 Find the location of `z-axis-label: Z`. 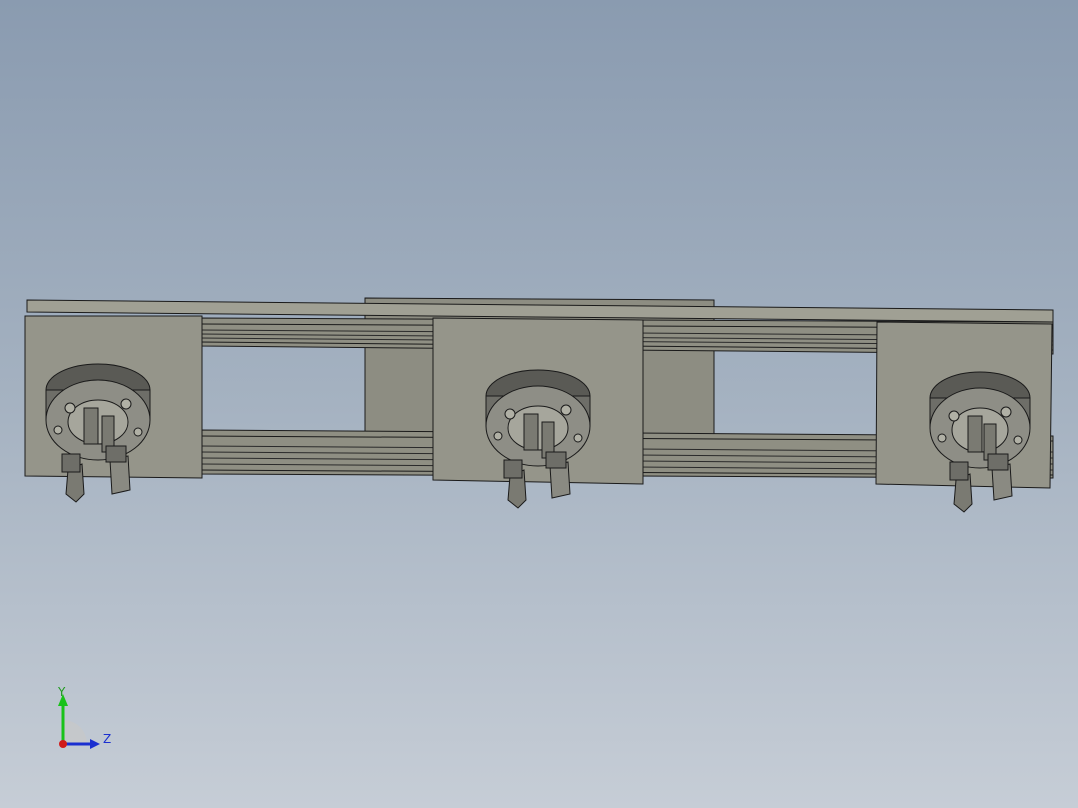

z-axis-label: Z is located at coordinates (107, 739).